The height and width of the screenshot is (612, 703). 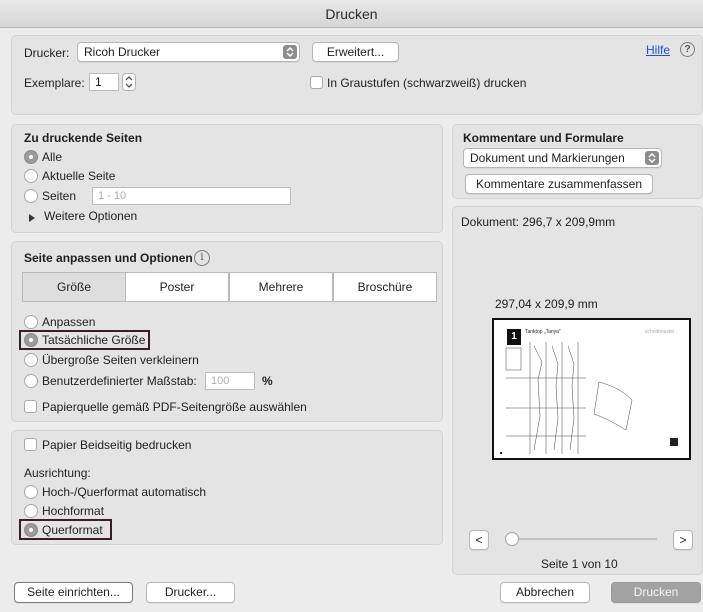 What do you see at coordinates (543, 138) in the screenshot?
I see `comments-title: Kommentare und Formulare` at bounding box center [543, 138].